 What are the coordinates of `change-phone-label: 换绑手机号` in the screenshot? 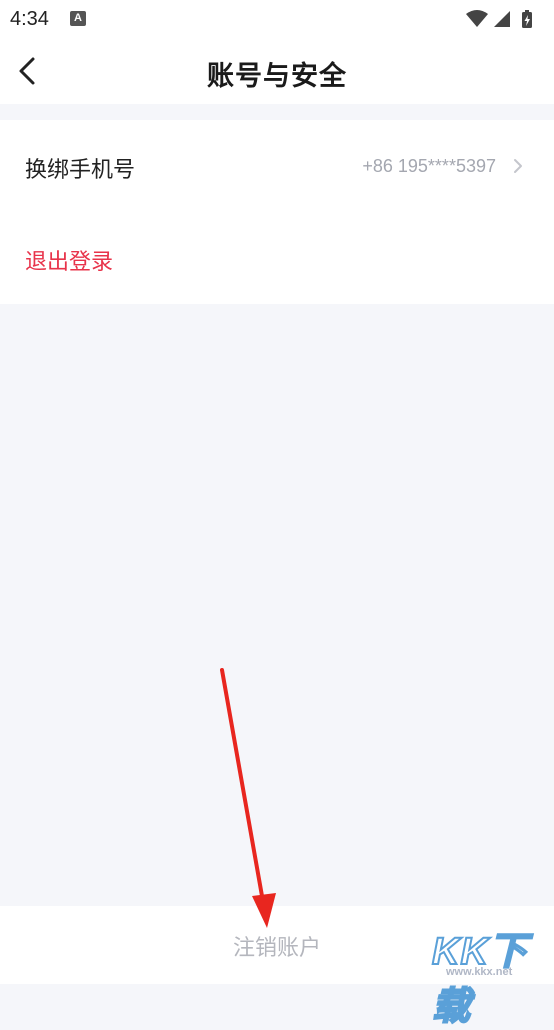 It's located at (80, 170).